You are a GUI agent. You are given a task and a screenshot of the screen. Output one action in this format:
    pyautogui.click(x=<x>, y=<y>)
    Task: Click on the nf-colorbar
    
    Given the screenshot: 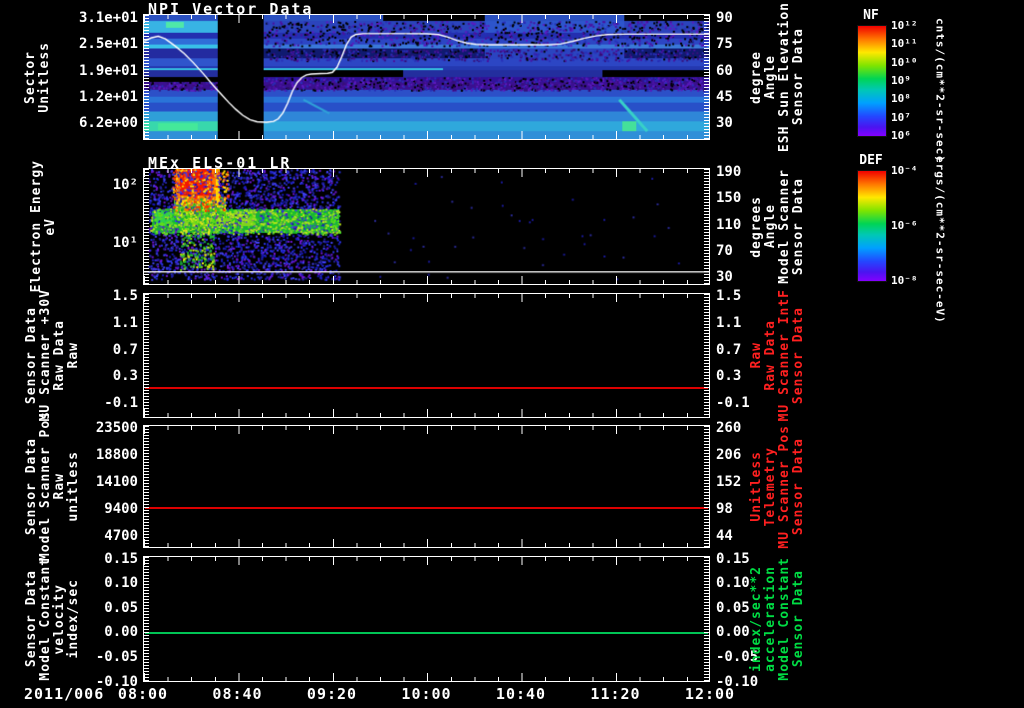 What is the action you would take?
    pyautogui.click(x=872, y=81)
    